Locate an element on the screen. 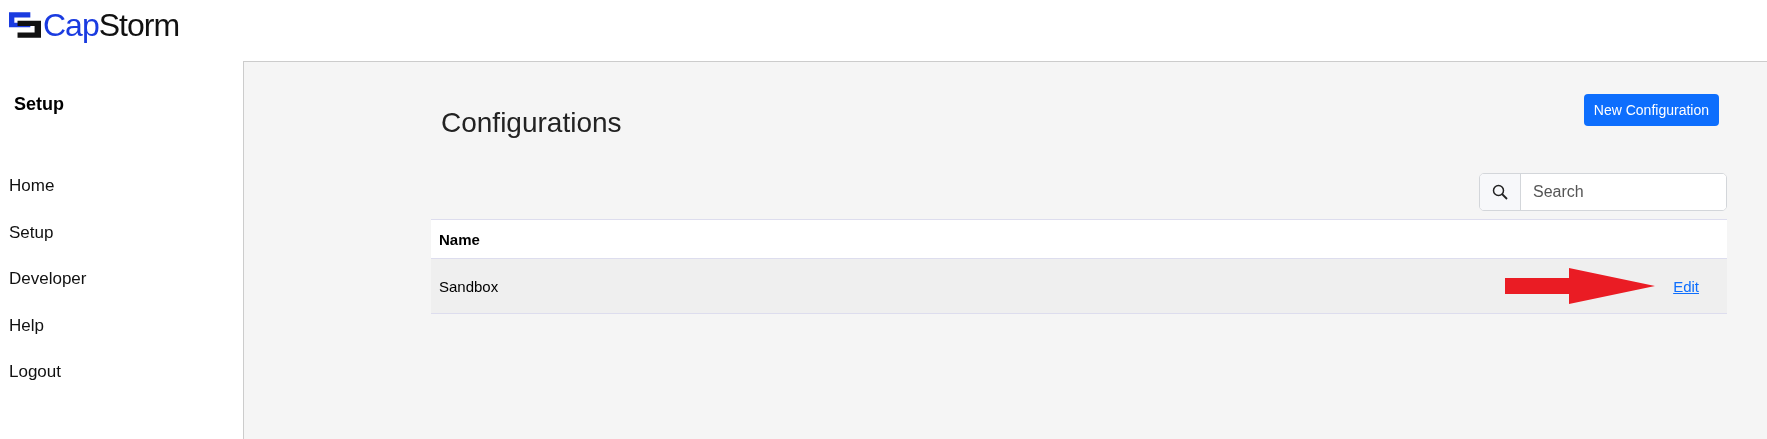 The image size is (1767, 439). edit-link: Edit is located at coordinates (1686, 286).